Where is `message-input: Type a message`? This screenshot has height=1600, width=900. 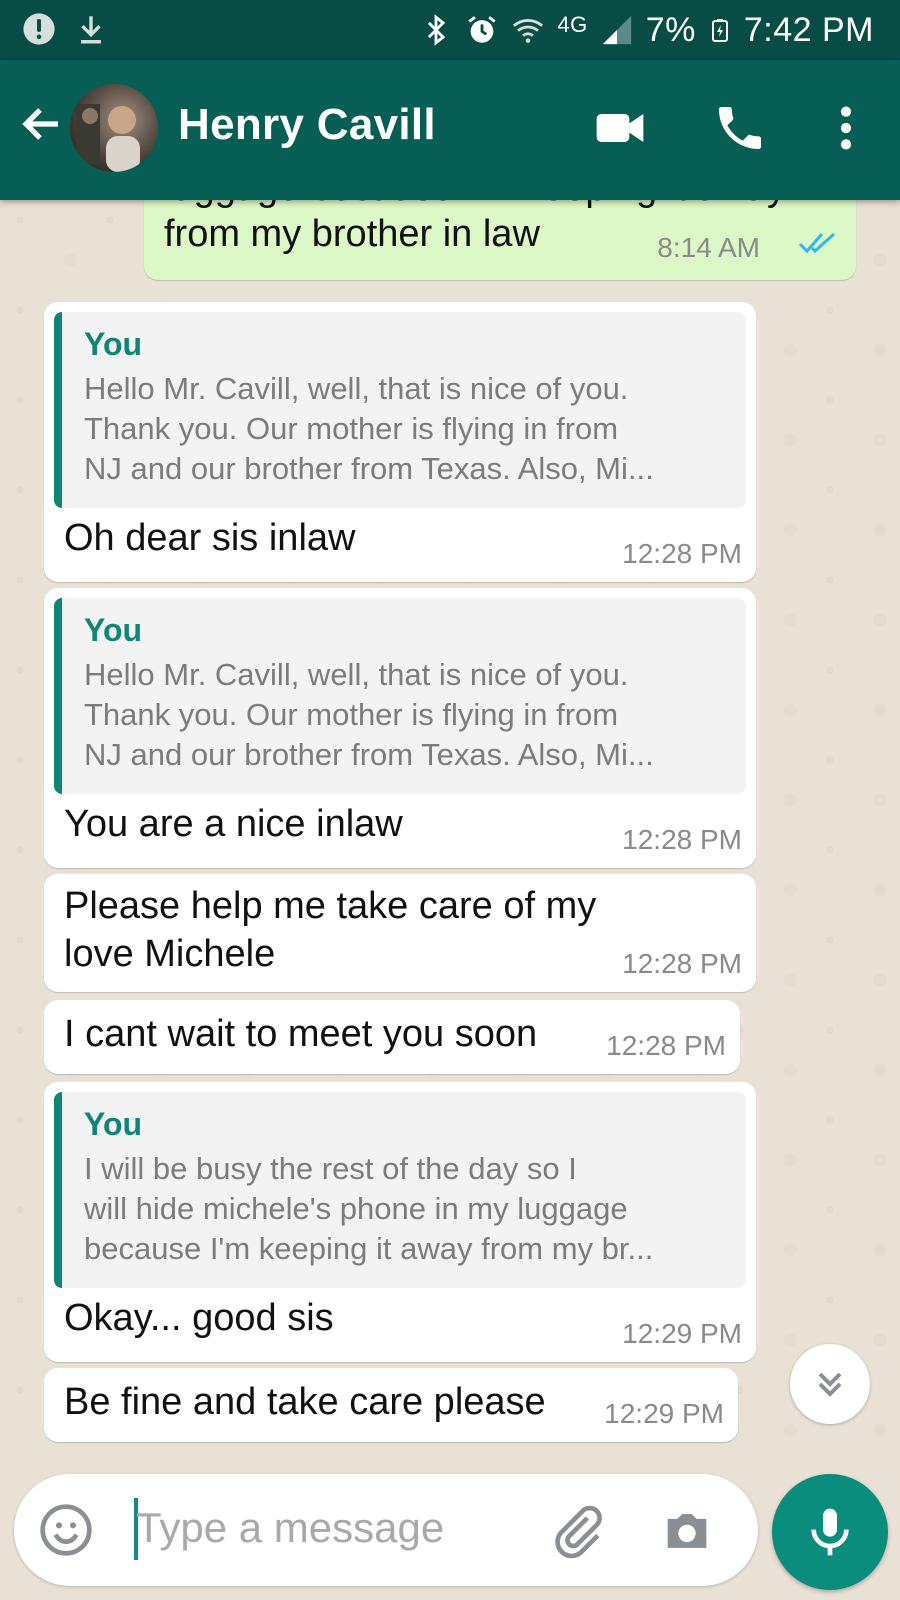
message-input: Type a message is located at coordinates (290, 1528).